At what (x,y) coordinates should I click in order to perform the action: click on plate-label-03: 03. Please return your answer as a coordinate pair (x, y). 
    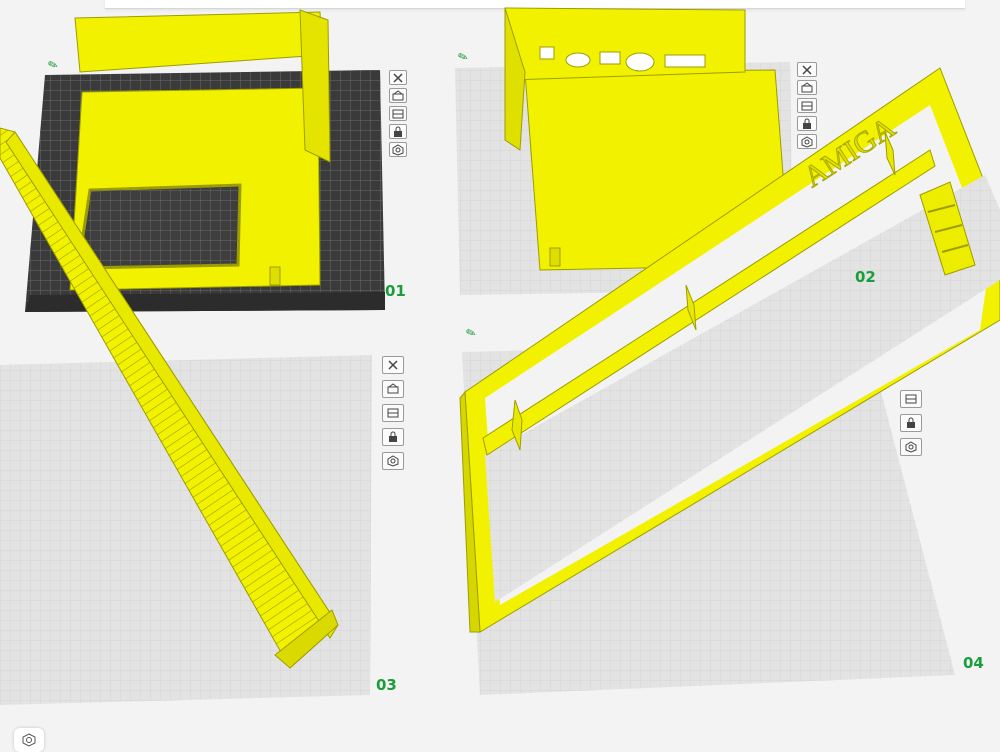
    Looking at the image, I should click on (386, 685).